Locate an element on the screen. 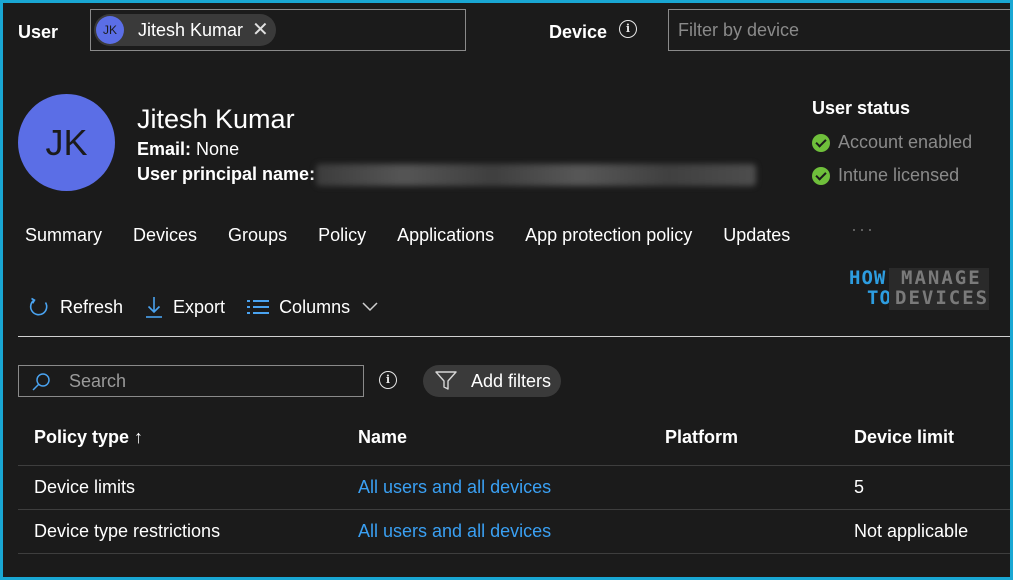  user-filter-label: User is located at coordinates (38, 32).